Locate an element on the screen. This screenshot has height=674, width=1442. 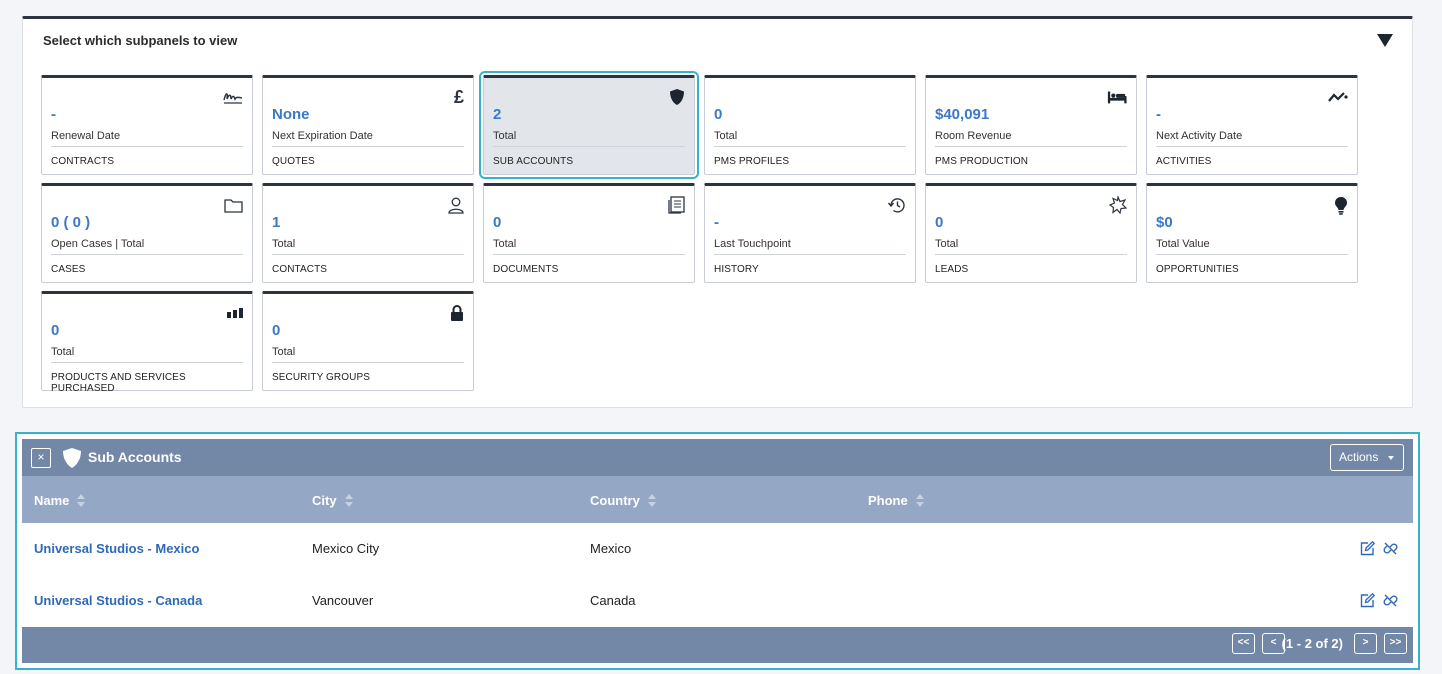
lightbulb-icon is located at coordinates (1338, 205).